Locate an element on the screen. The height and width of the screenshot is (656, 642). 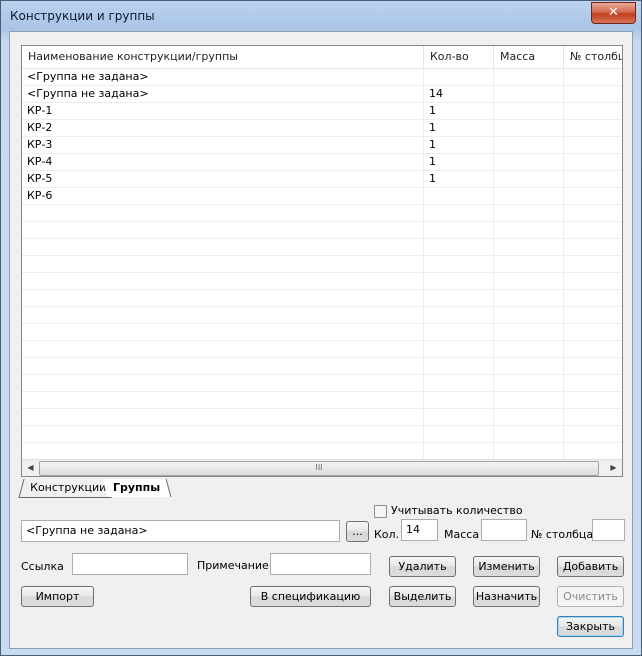
link-label: Ссылка is located at coordinates (42, 566).